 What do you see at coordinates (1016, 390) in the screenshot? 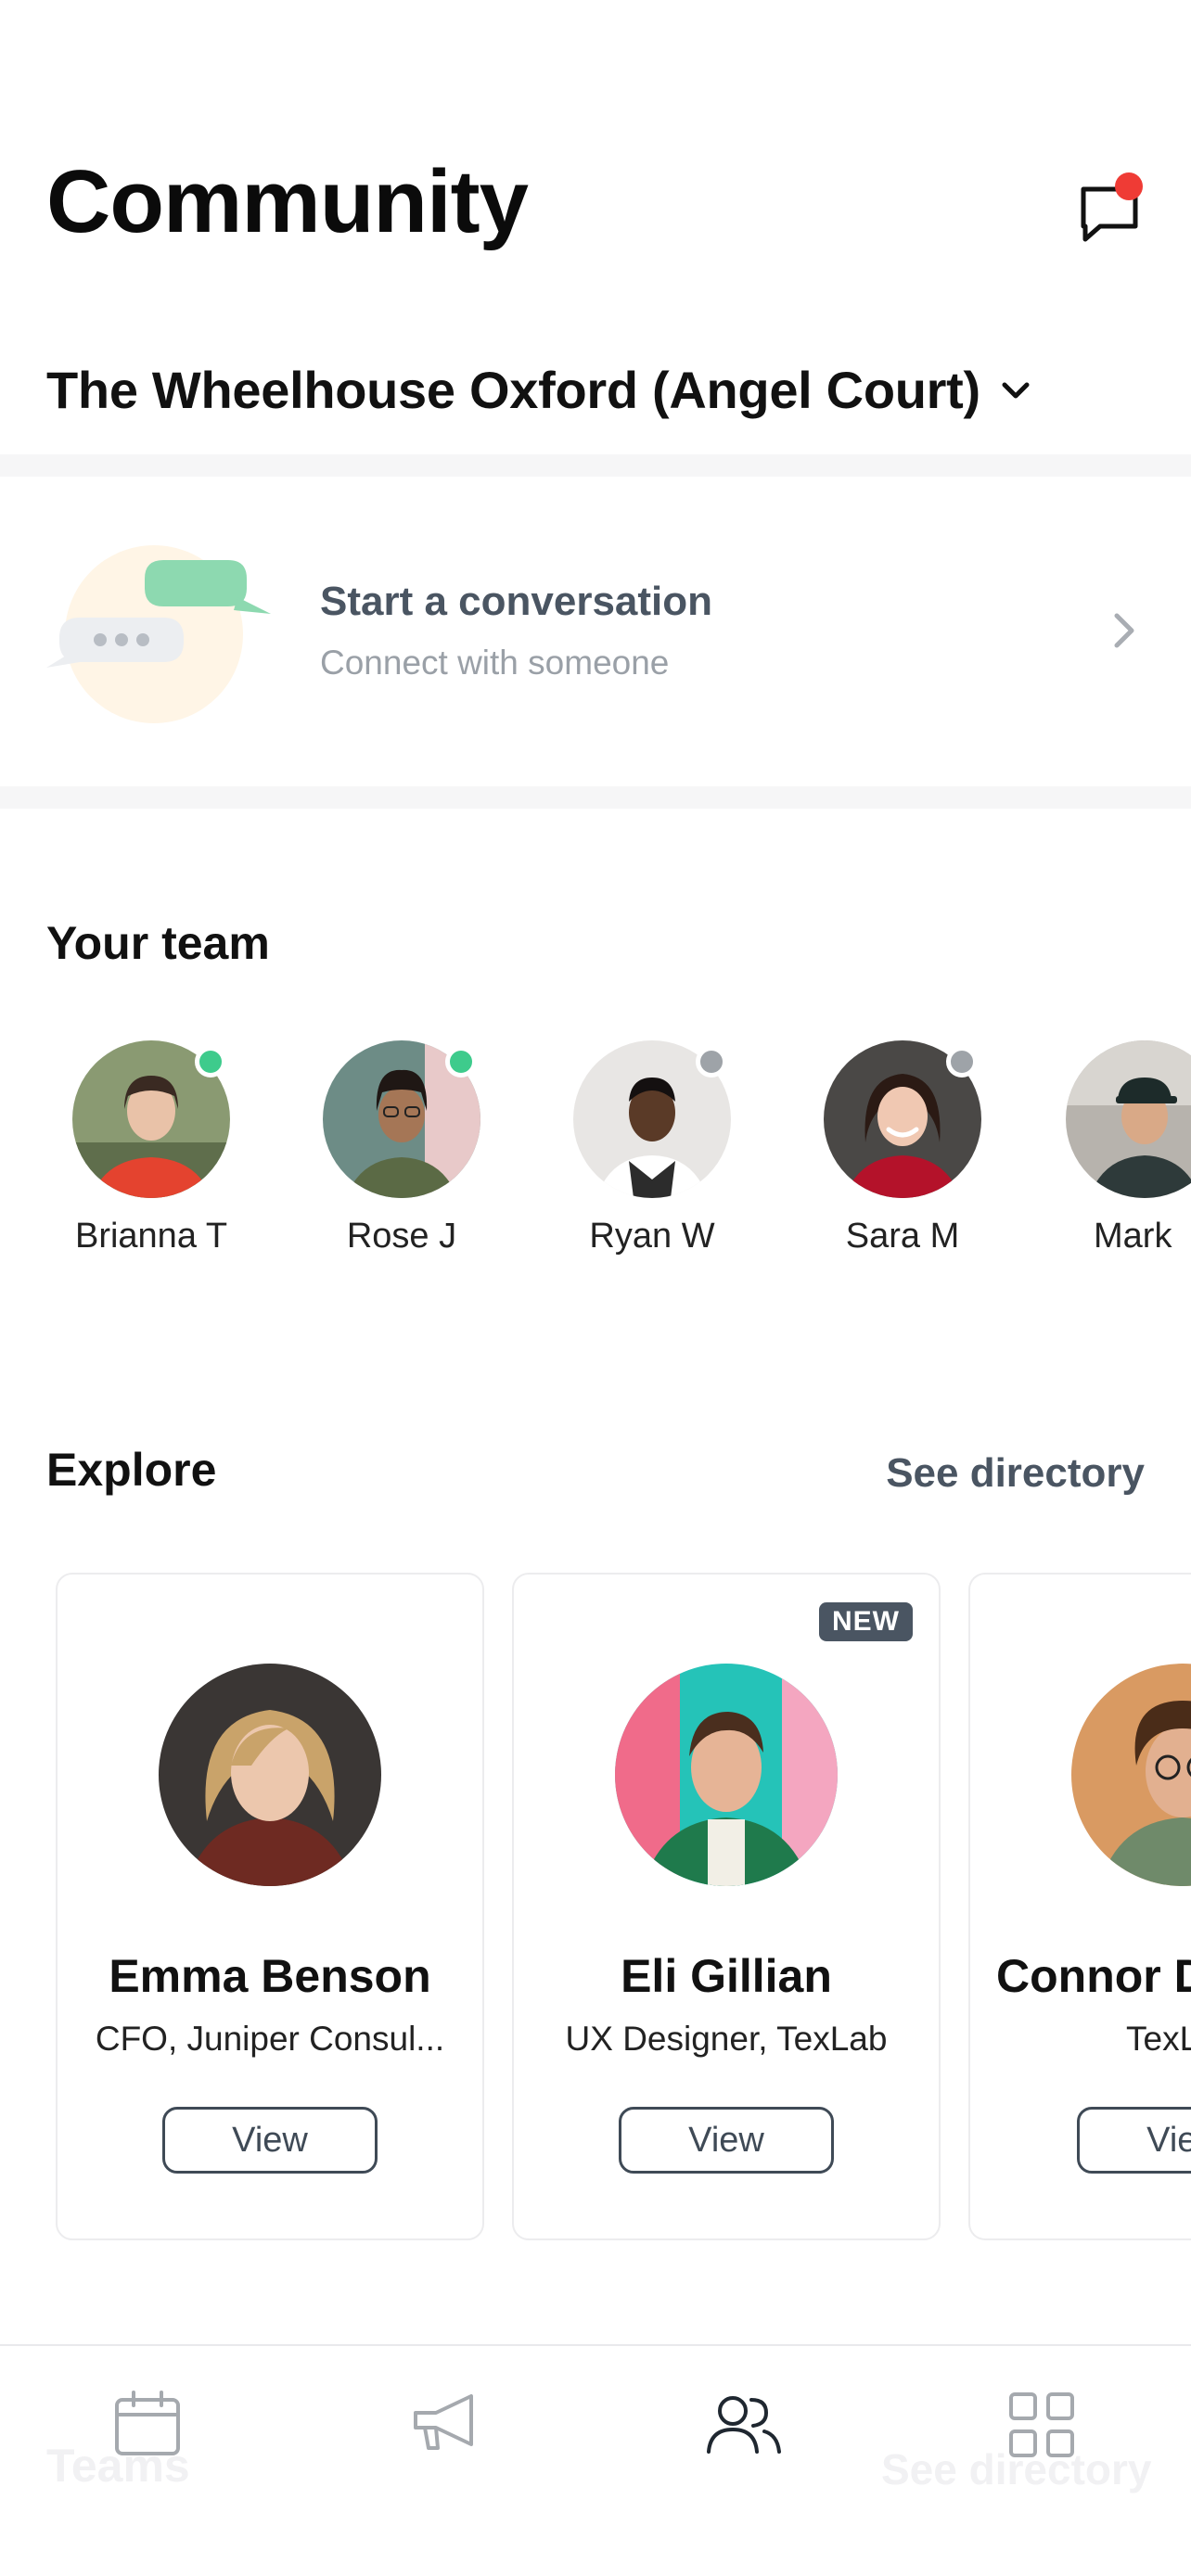
I see `chevron-down-icon` at bounding box center [1016, 390].